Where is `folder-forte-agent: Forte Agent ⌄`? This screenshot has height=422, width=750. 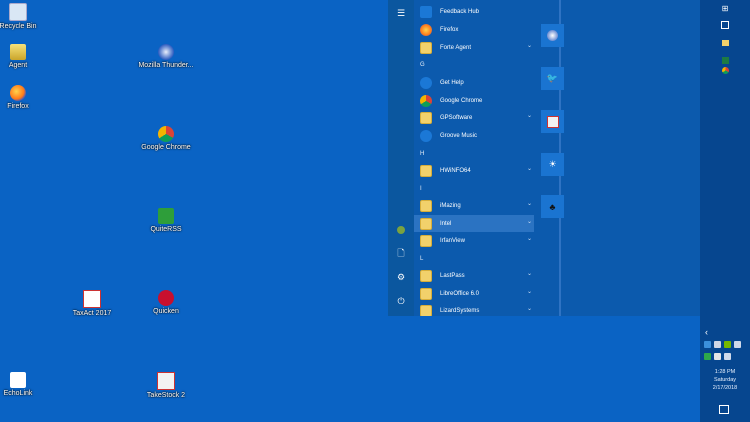 folder-forte-agent: Forte Agent ⌄ is located at coordinates (474, 47).